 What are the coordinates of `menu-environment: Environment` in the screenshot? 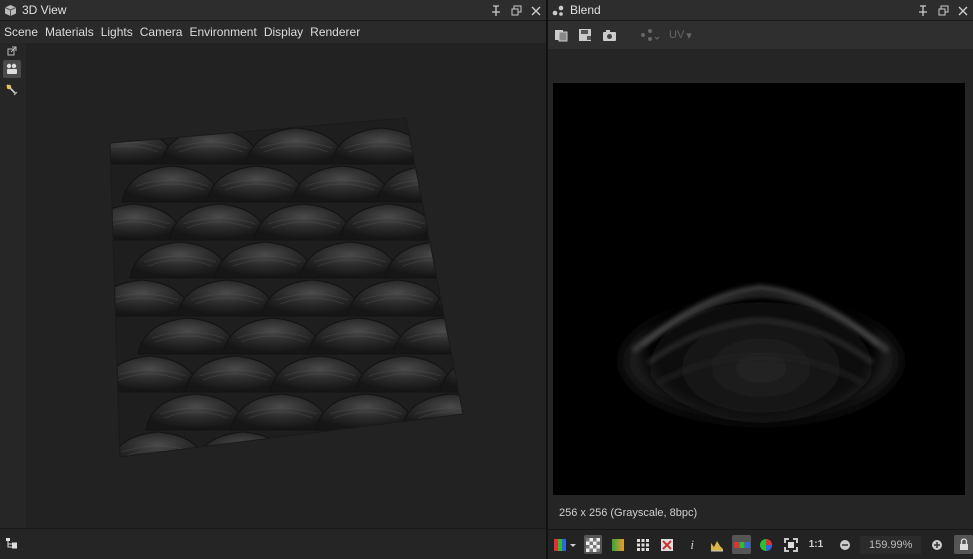 It's located at (222, 32).